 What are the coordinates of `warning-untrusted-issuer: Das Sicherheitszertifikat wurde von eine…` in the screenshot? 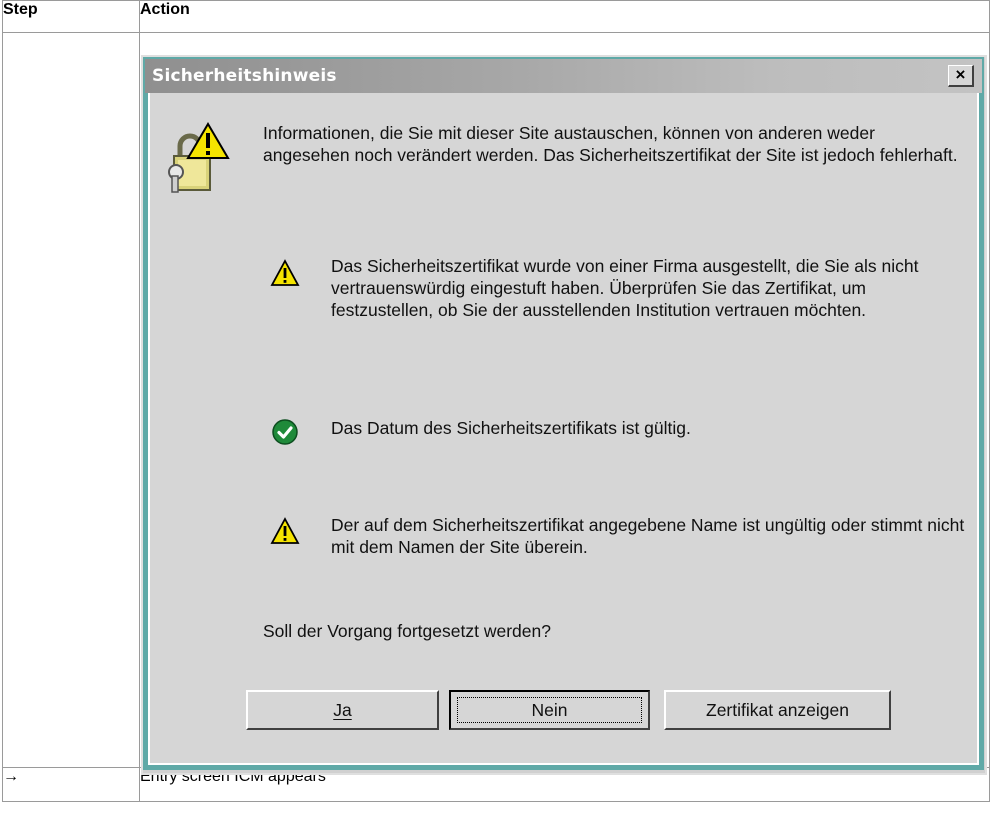 It's located at (625, 288).